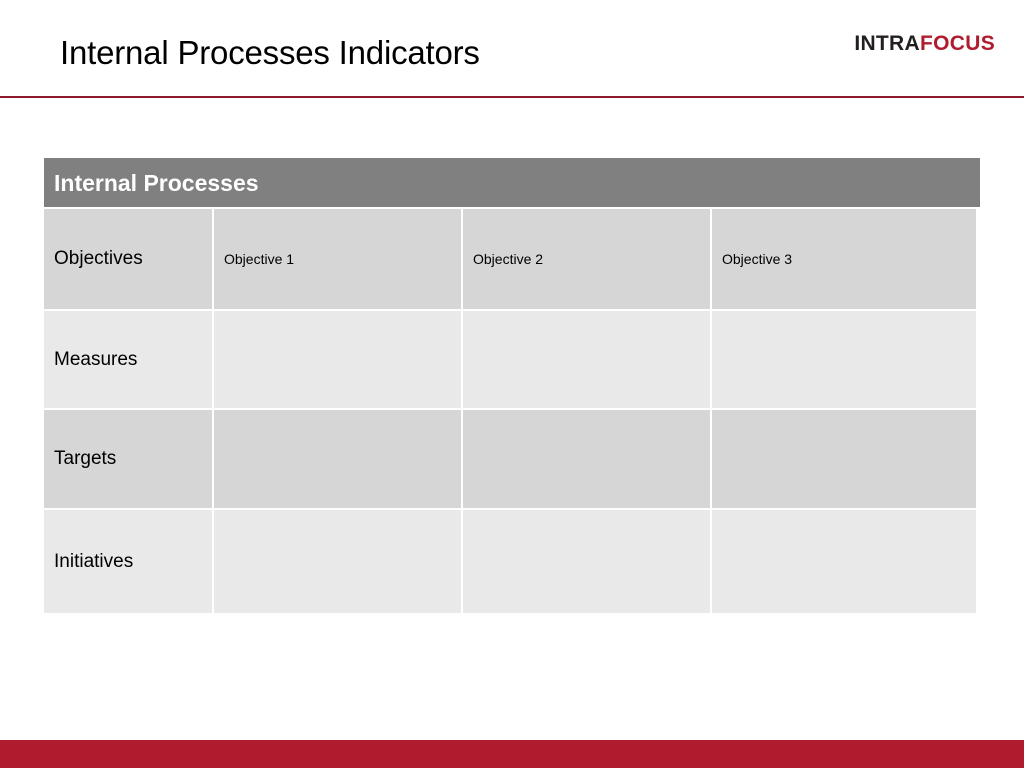 The width and height of the screenshot is (1024, 768). I want to click on brand-logo: INTRAFOCUS, so click(924, 44).